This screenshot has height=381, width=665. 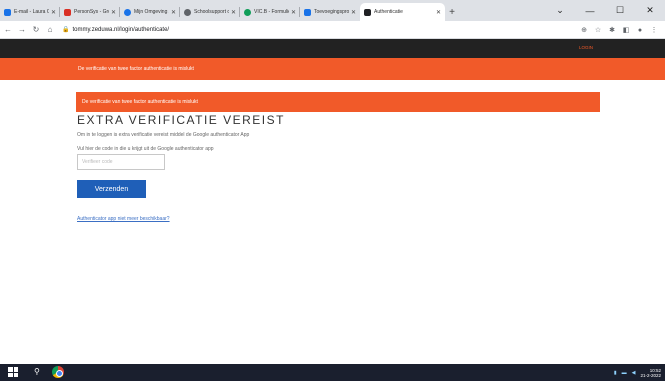 I want to click on logout-link: LOGIN, so click(x=586, y=47).